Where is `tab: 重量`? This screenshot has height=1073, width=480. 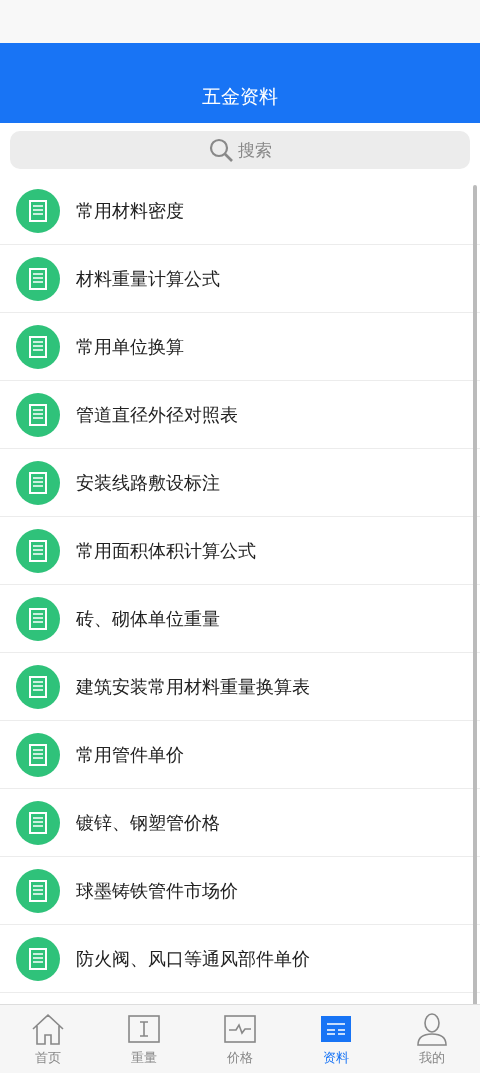 tab: 重量 is located at coordinates (144, 1039).